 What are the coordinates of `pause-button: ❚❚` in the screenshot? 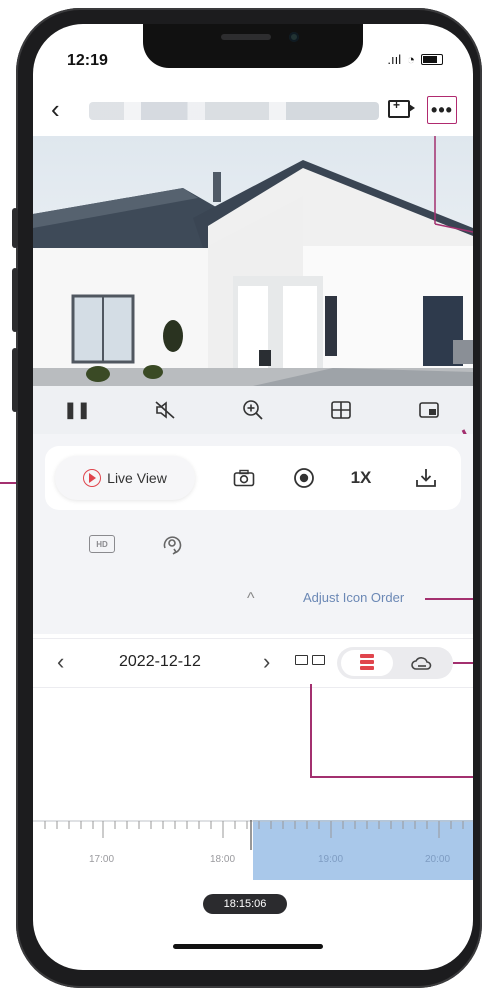 It's located at (77, 410).